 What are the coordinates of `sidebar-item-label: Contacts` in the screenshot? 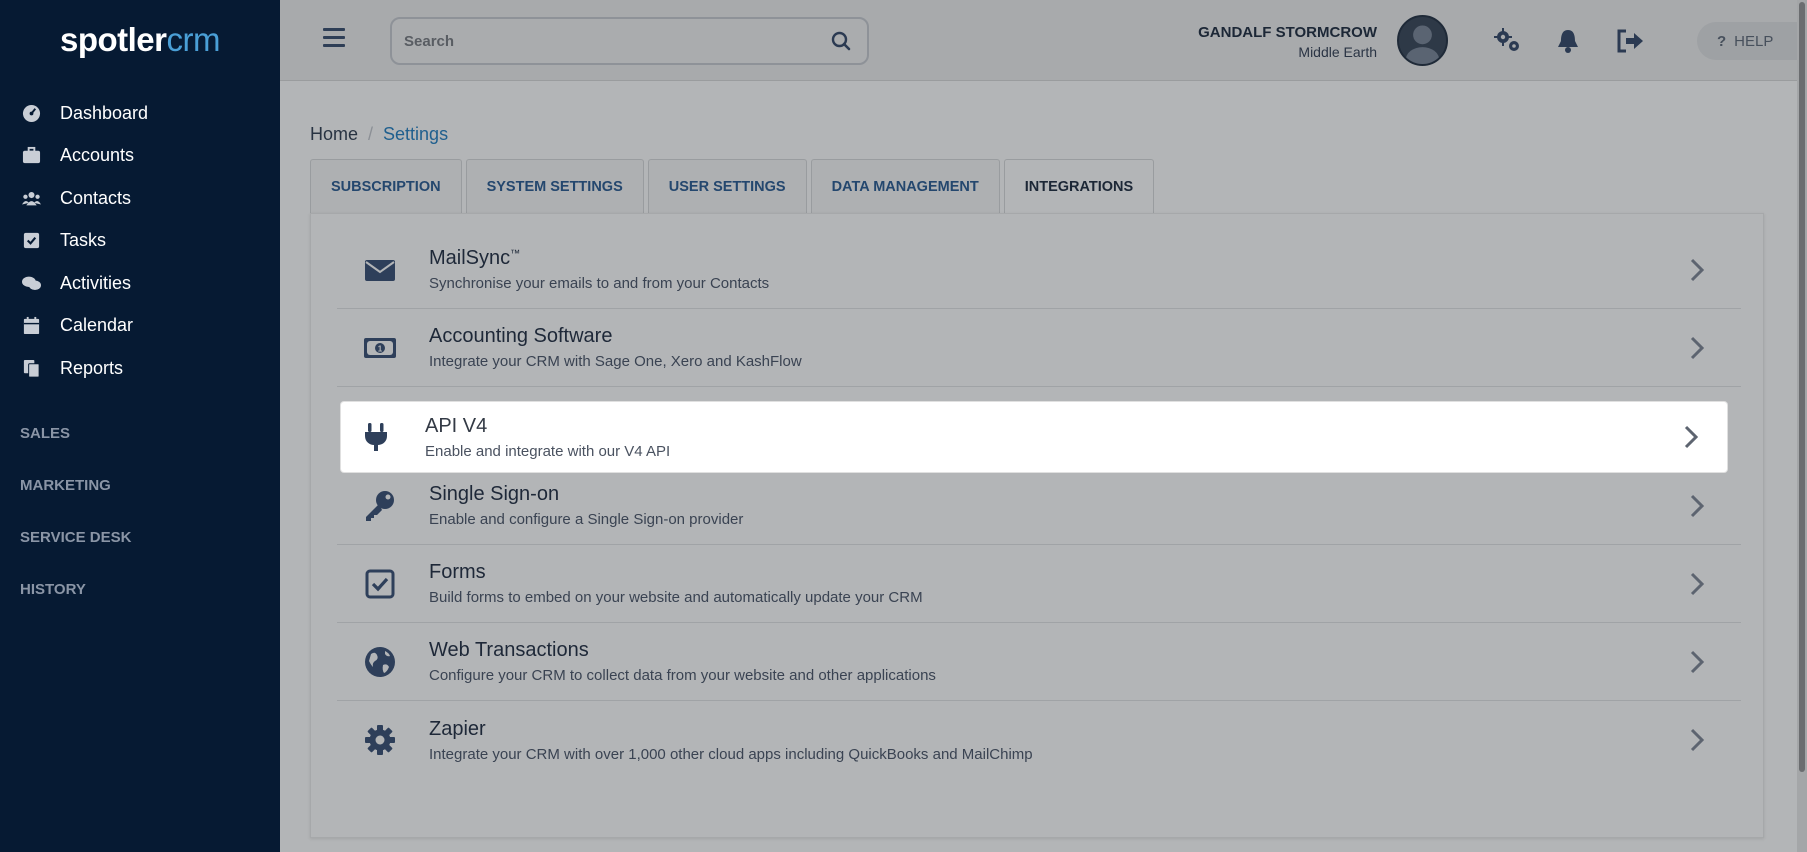 It's located at (96, 197).